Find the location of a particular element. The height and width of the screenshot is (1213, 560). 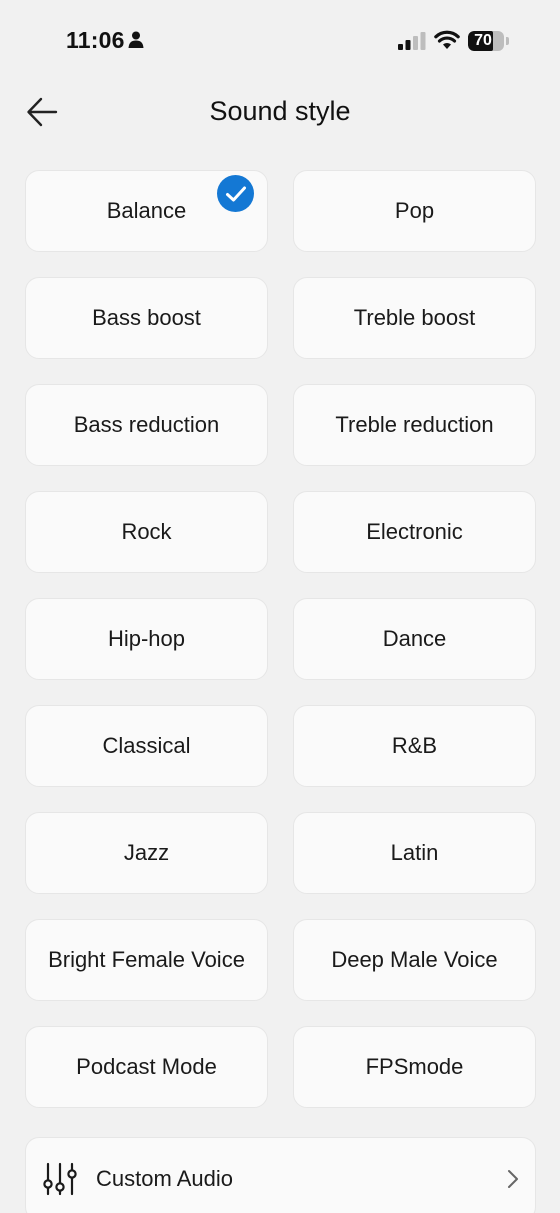

sound-style-option: Bright Female Voice is located at coordinates (146, 960).